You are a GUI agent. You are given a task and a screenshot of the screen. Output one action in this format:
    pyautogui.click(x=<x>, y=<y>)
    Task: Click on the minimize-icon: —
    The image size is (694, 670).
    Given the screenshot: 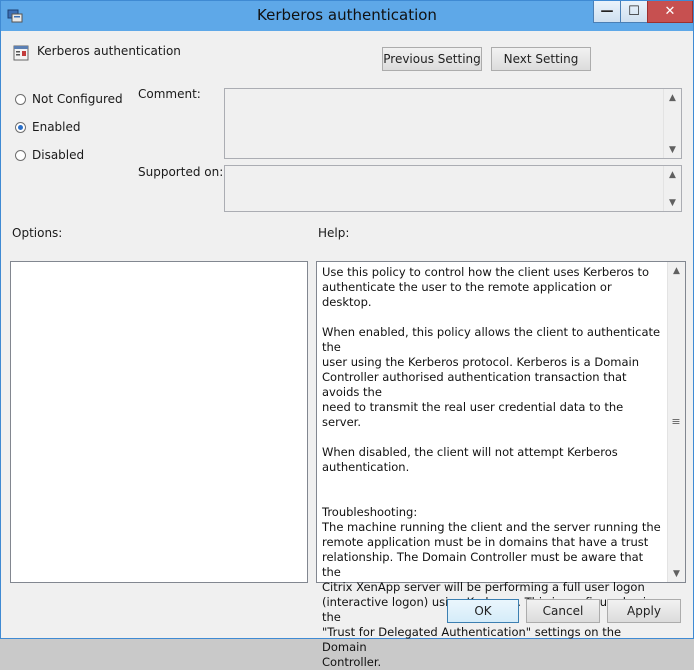 What is the action you would take?
    pyautogui.click(x=607, y=11)
    